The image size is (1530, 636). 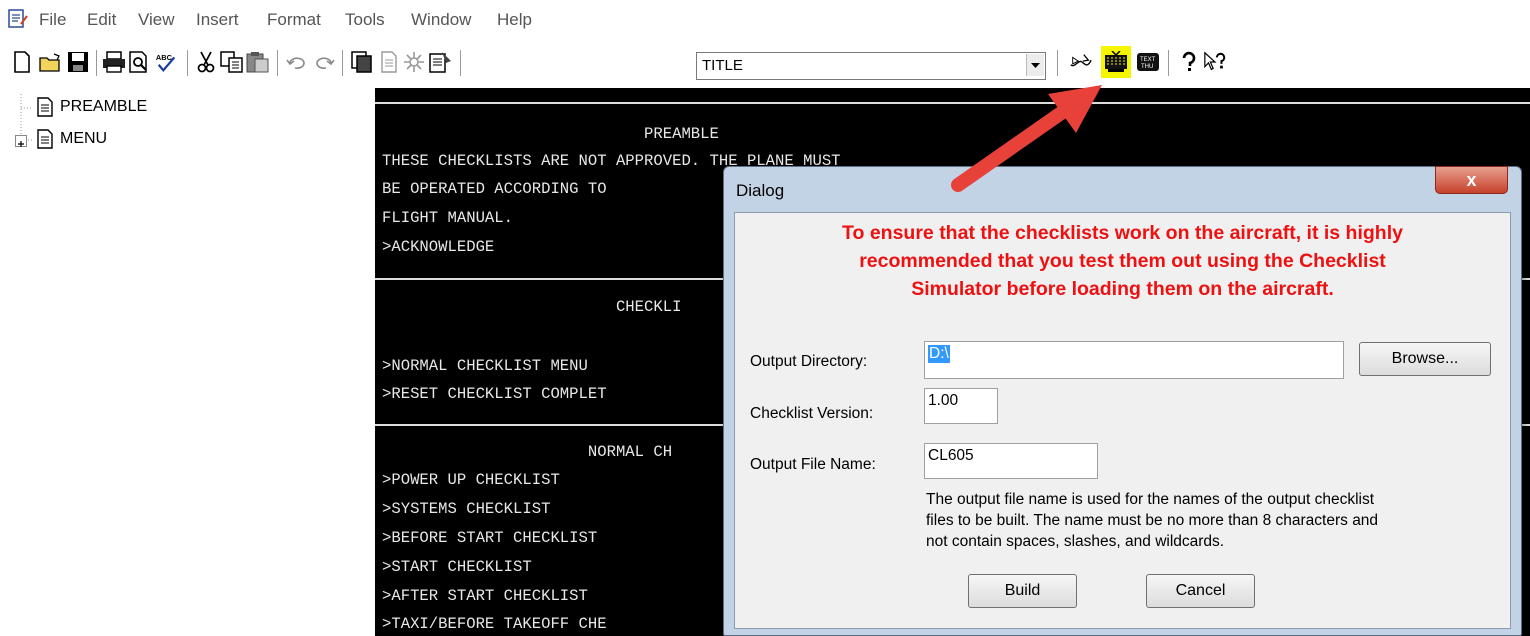 I want to click on preview-line: >BEFORE START CHECKLIST, so click(x=490, y=538).